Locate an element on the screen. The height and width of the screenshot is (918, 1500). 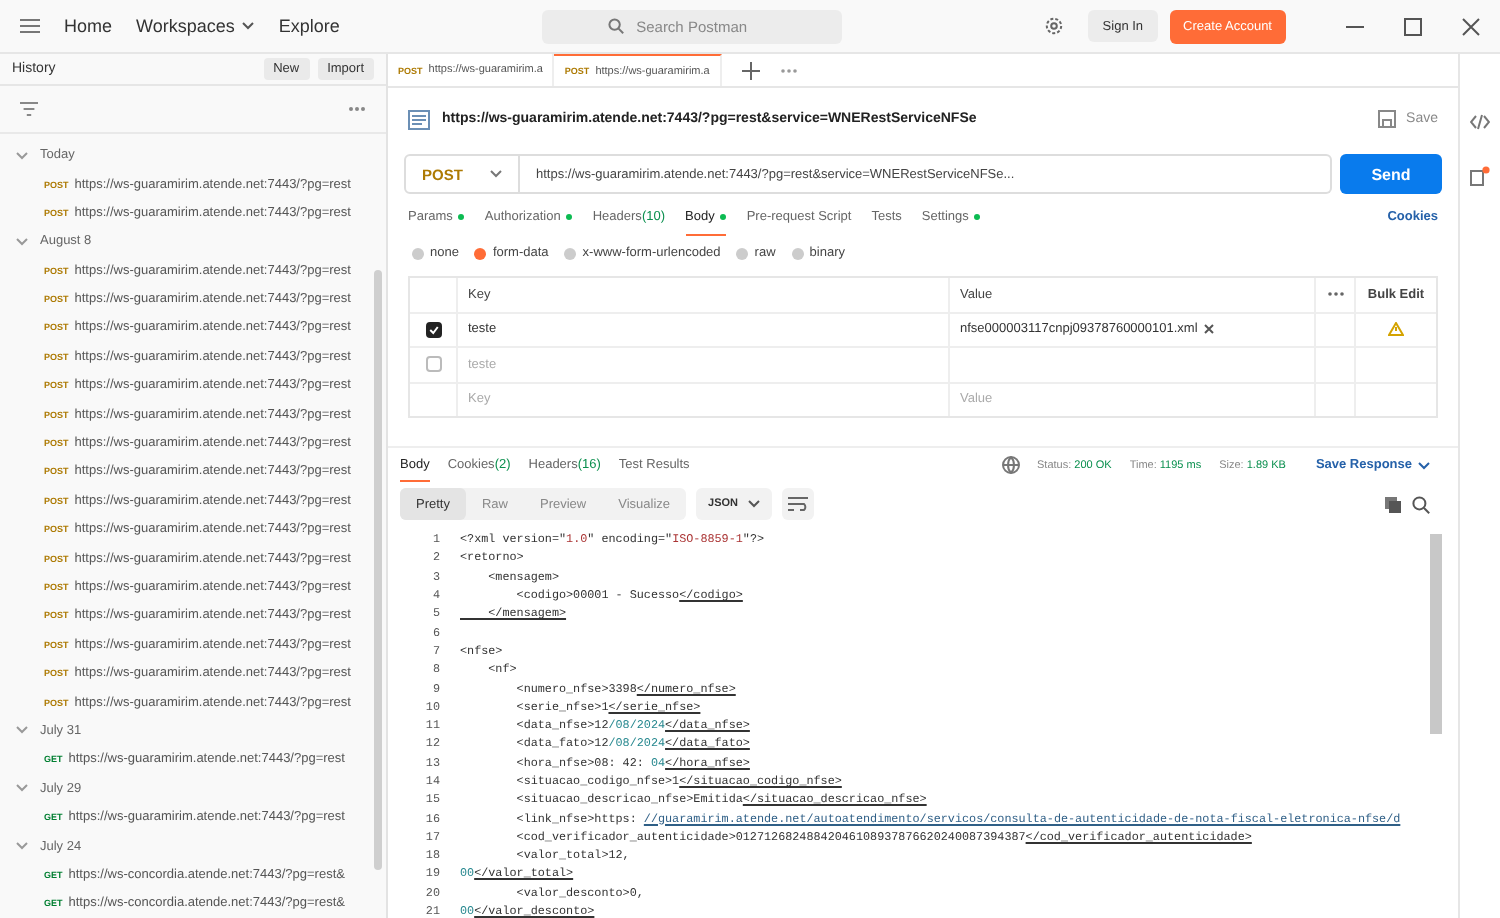
nav-link: Workspaces is located at coordinates (195, 26).